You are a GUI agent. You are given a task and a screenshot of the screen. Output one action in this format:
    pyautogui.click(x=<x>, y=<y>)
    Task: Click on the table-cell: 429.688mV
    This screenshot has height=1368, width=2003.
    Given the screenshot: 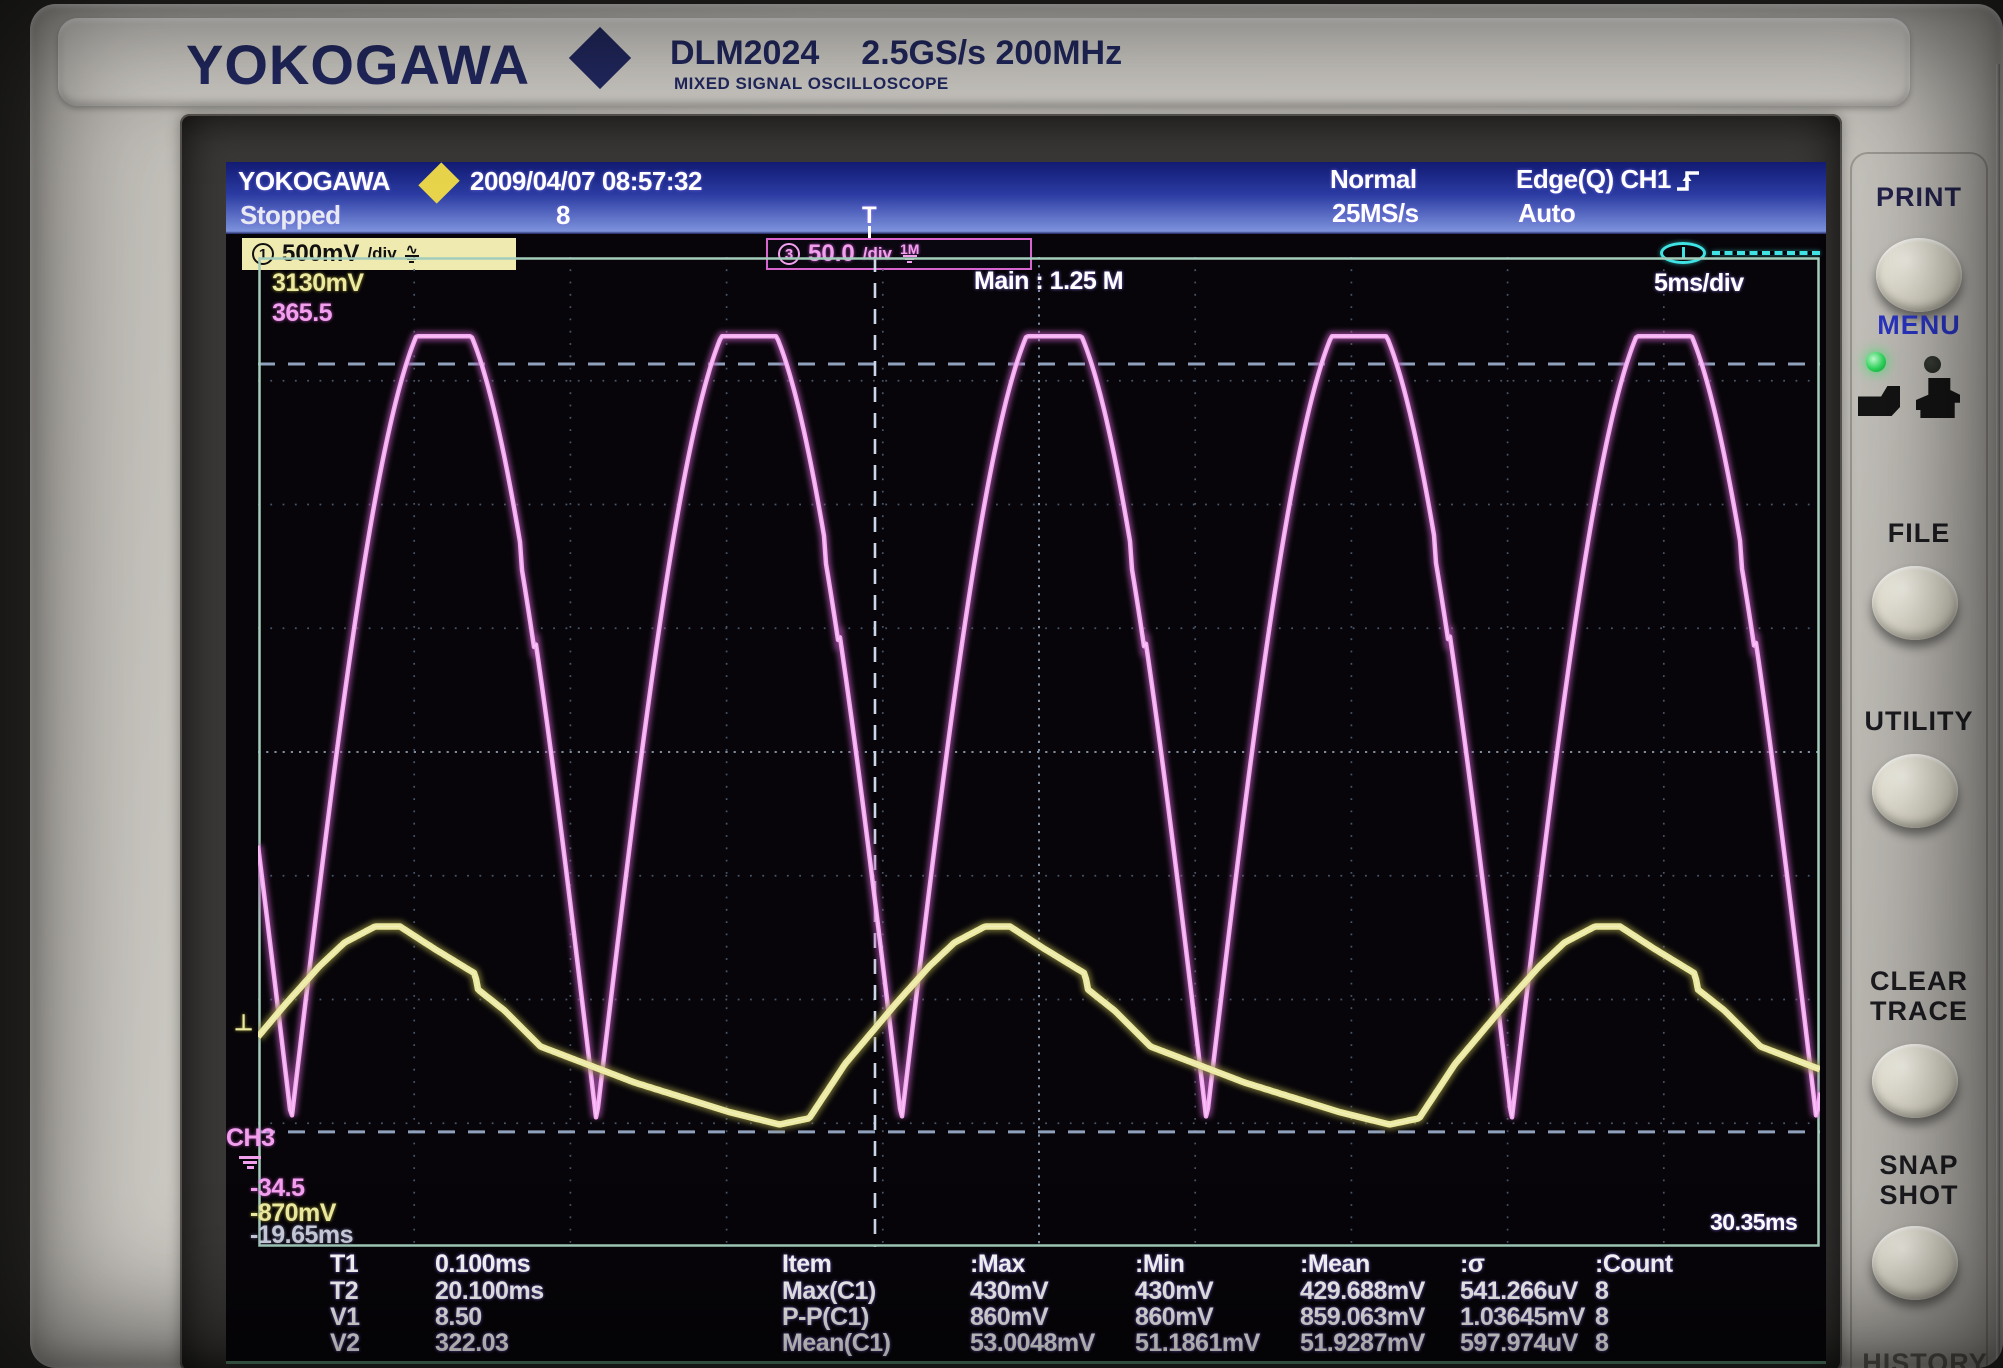 What is the action you would take?
    pyautogui.click(x=1362, y=1291)
    